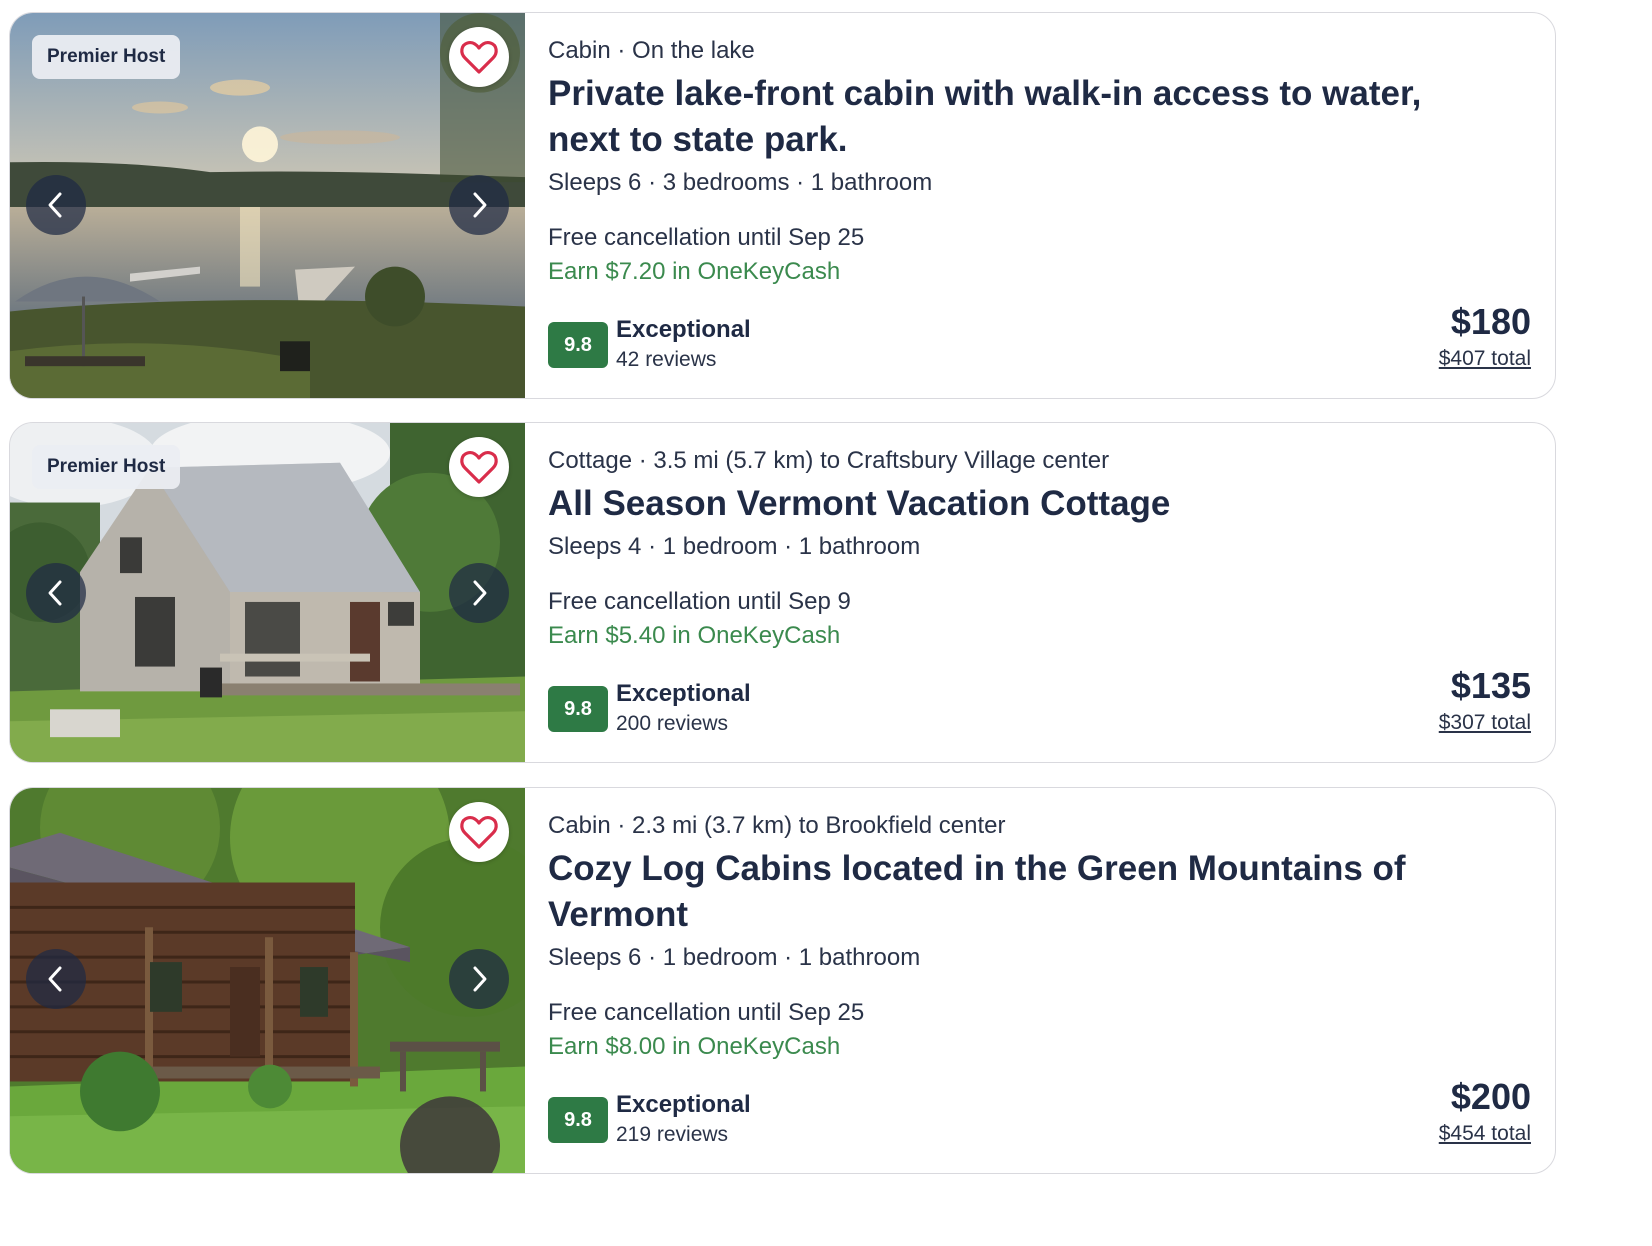  Describe the element at coordinates (694, 1046) in the screenshot. I see `onekeycash-reward: Earn $8.00 in OneKeyCash` at that location.